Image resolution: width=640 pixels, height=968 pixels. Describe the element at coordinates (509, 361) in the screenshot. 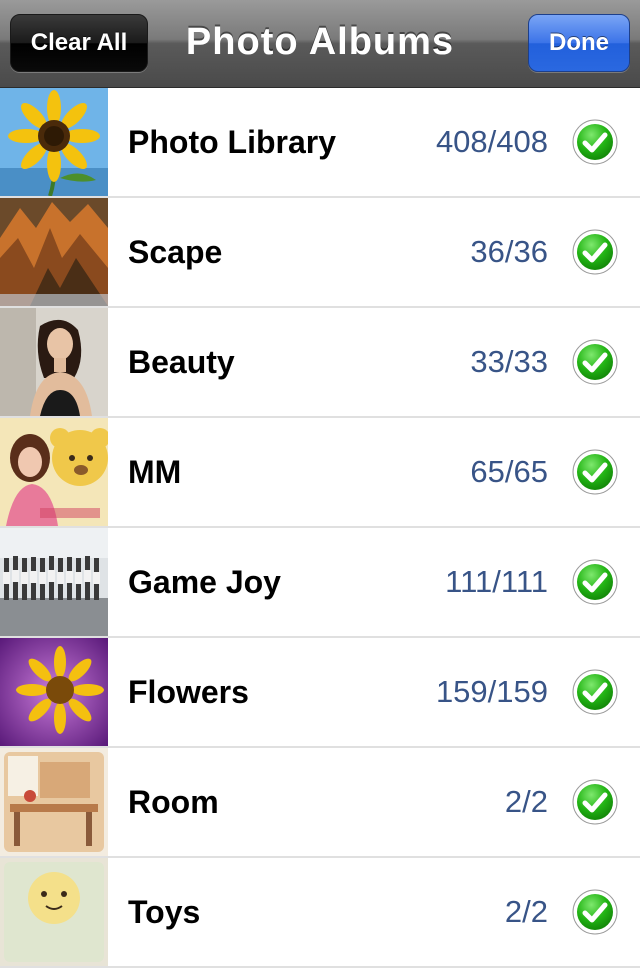

I see `album-count: 33/33` at that location.